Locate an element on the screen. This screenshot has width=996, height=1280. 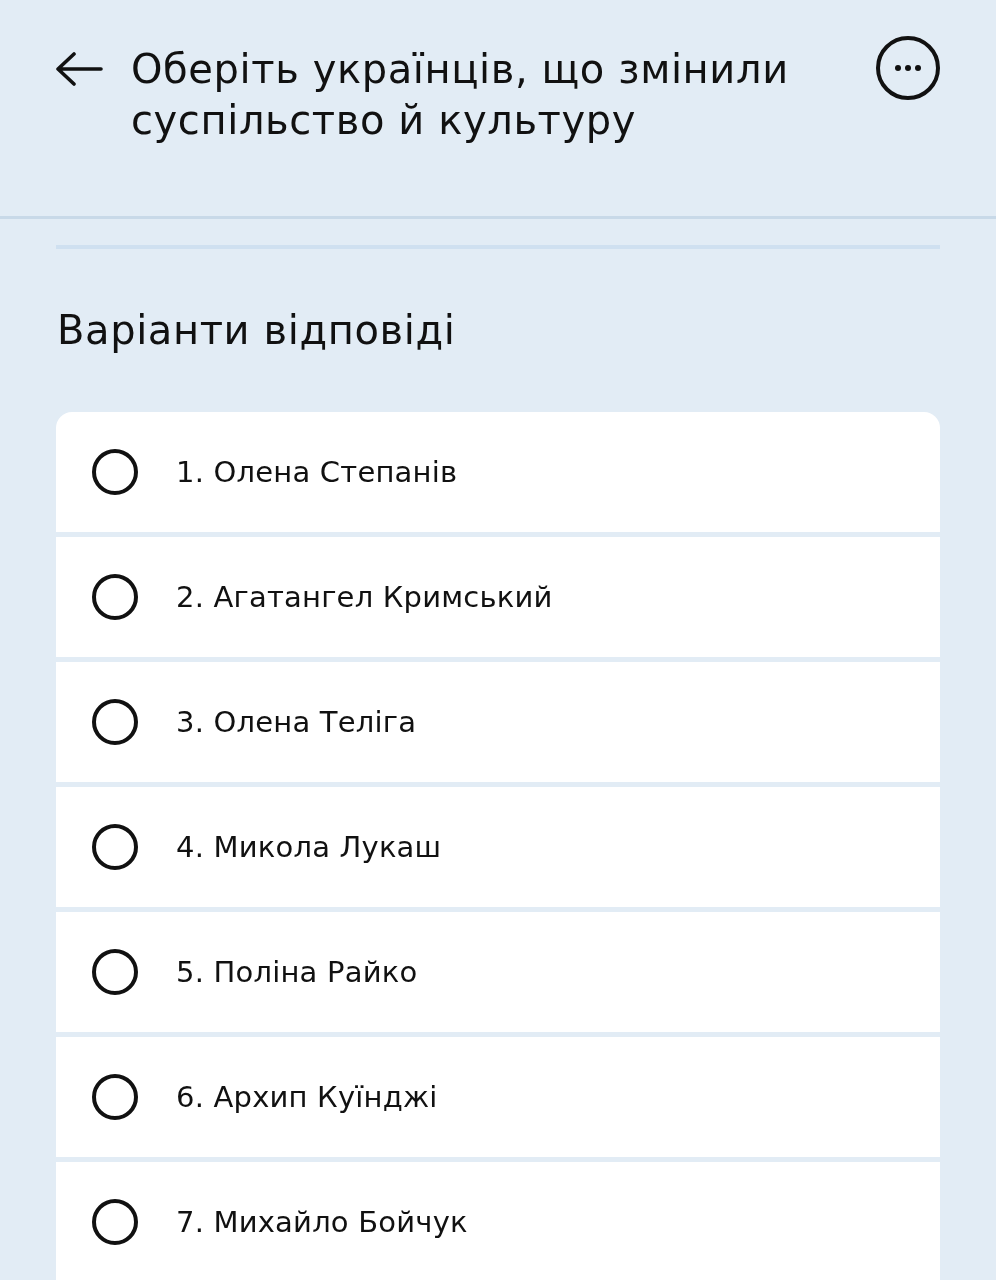
option-label: 5. Поліна Райко is located at coordinates (297, 972).